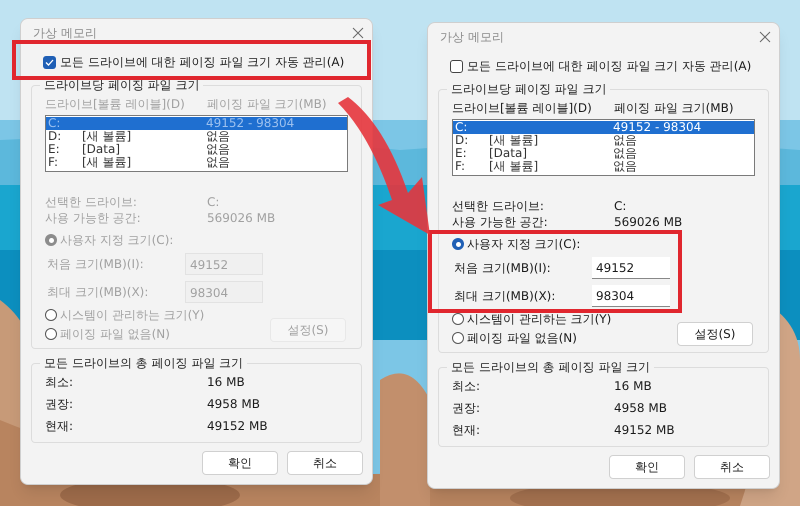 The image size is (800, 506). I want to click on input-field: 49152, so click(631, 268).